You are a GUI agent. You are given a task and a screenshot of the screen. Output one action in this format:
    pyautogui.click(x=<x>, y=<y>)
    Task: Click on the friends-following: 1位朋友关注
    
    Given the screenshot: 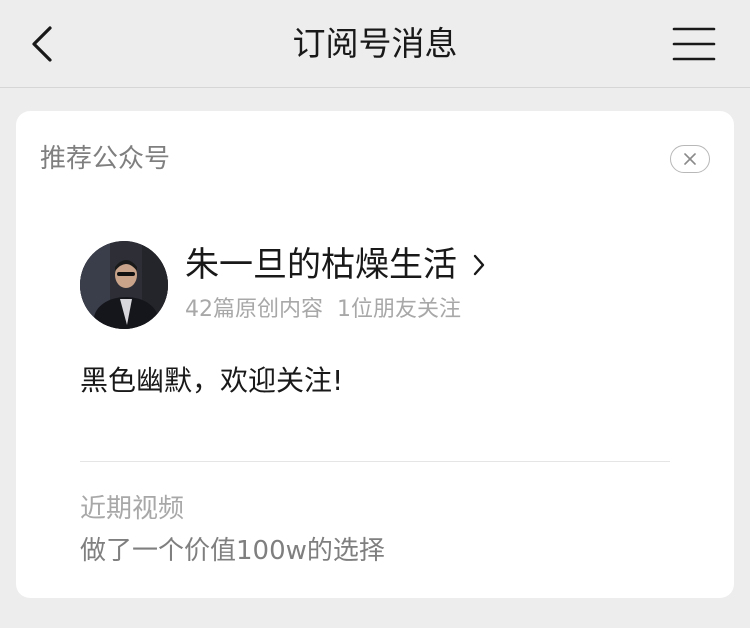 What is the action you would take?
    pyautogui.click(x=399, y=309)
    